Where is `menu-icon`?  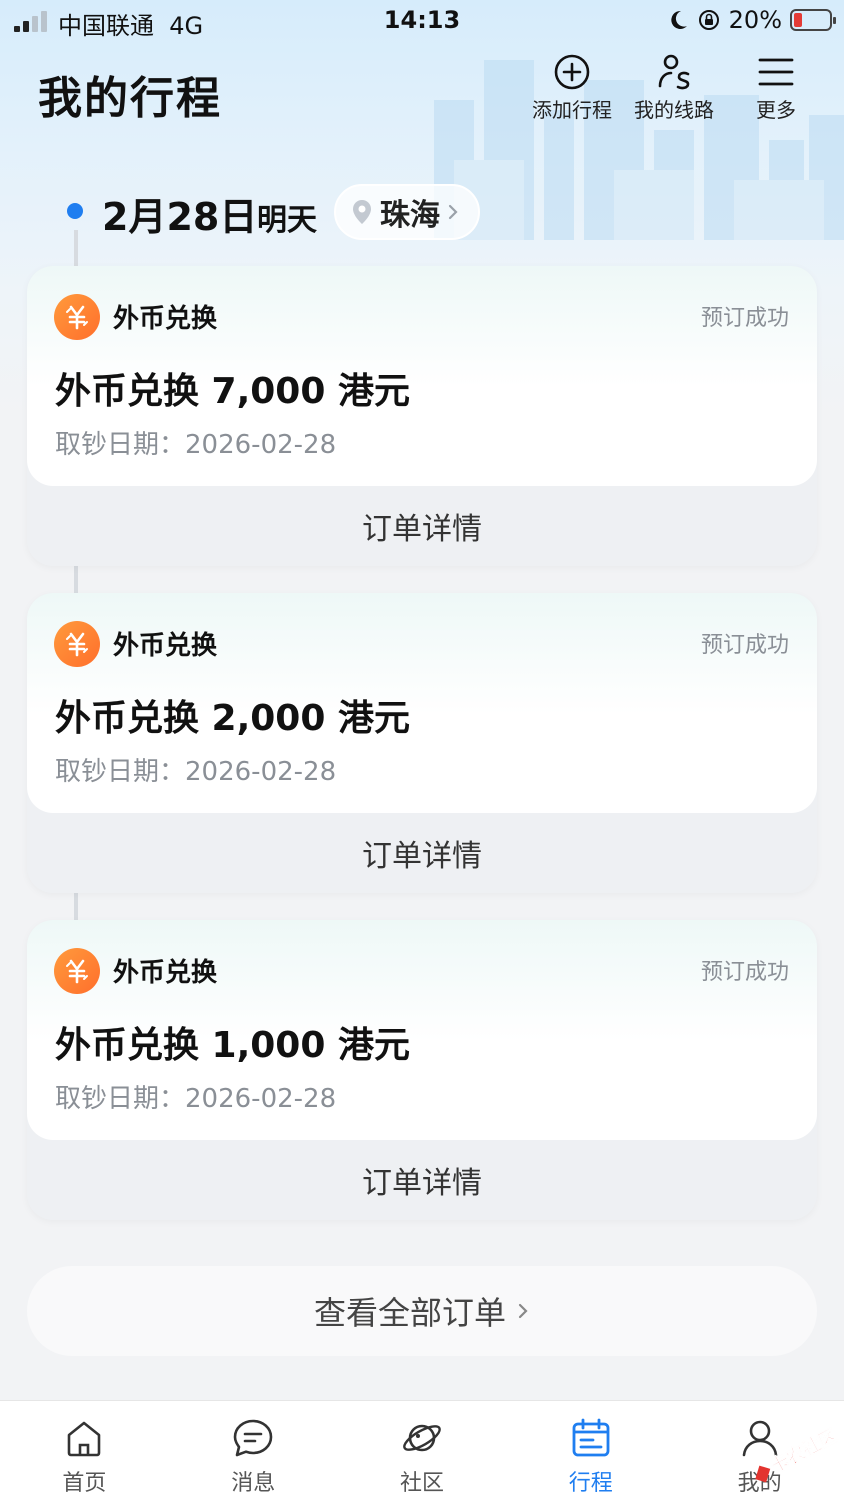 menu-icon is located at coordinates (776, 72).